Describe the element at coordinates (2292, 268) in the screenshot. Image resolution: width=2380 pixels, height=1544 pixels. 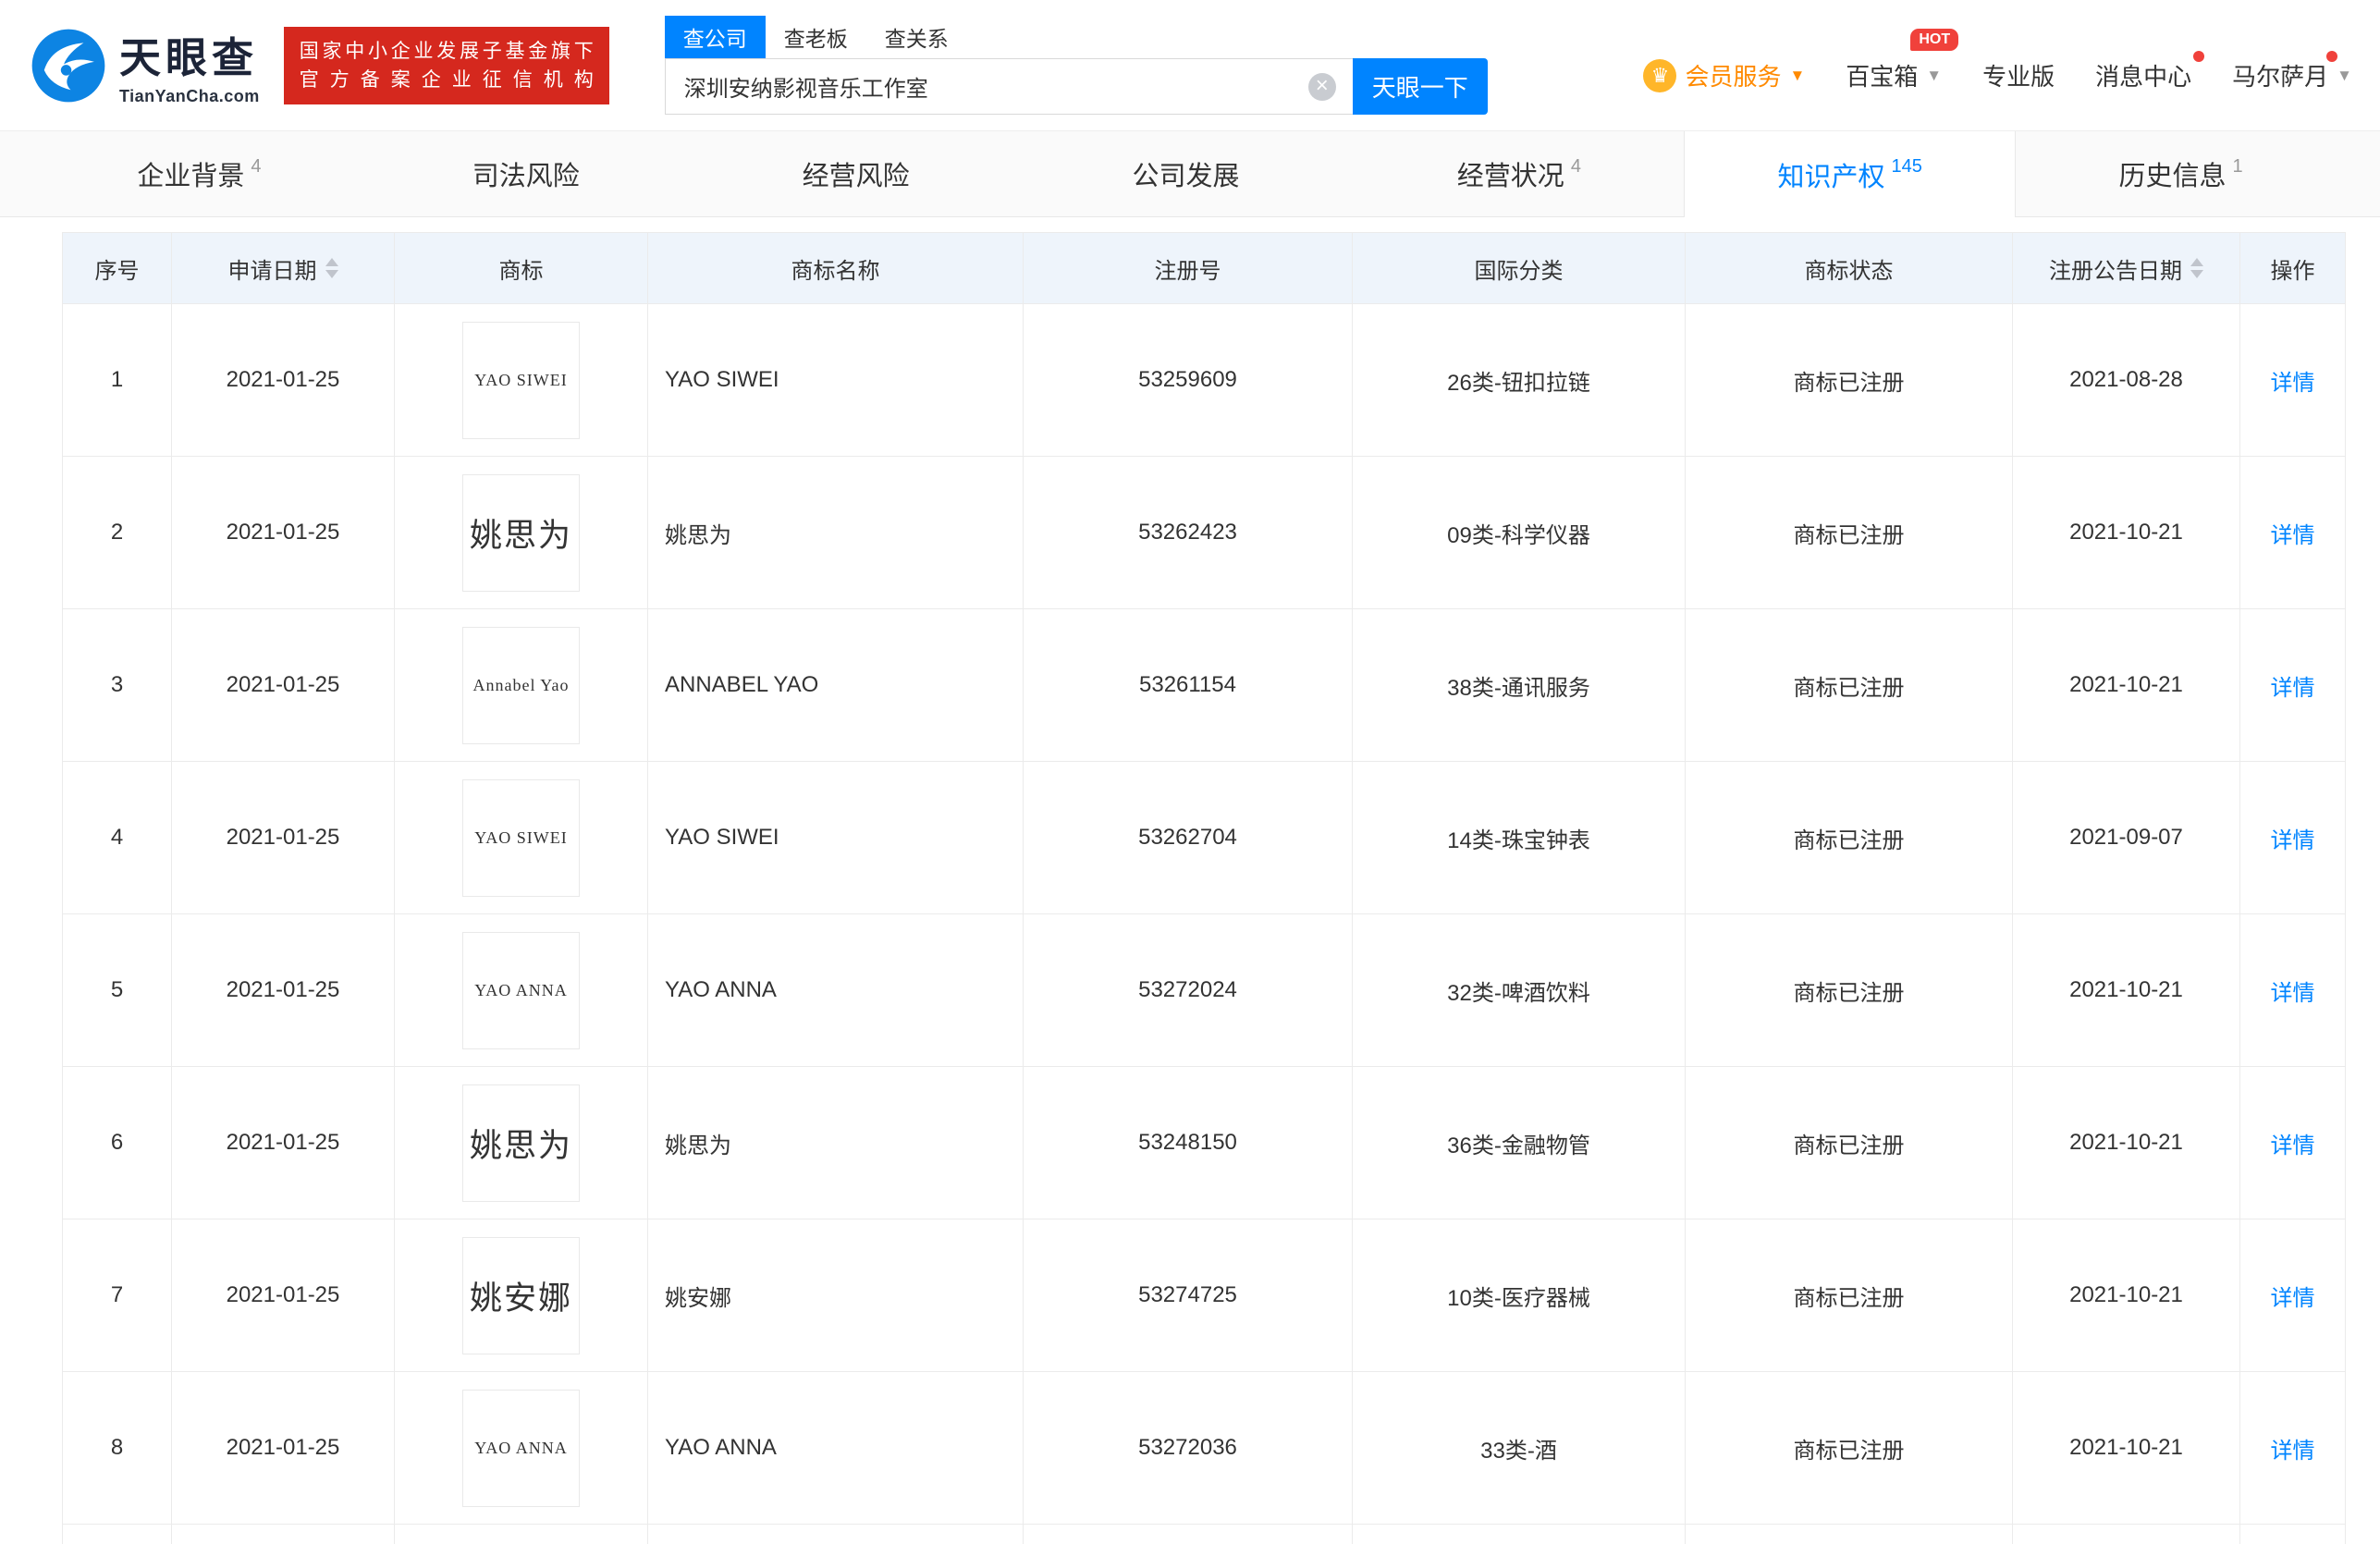
I see `col-action: 操作` at that location.